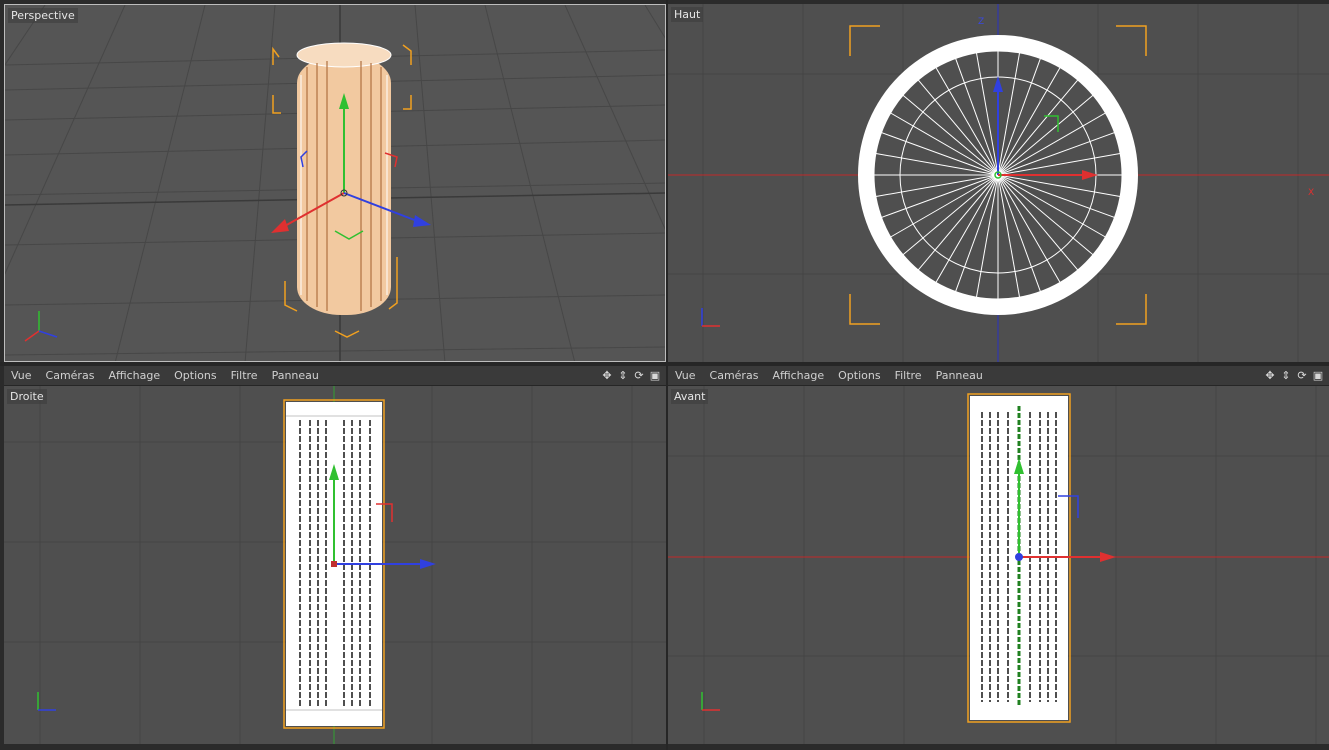 The width and height of the screenshot is (1329, 750). Describe the element at coordinates (27, 396) in the screenshot. I see `viewport-label: Droite` at that location.